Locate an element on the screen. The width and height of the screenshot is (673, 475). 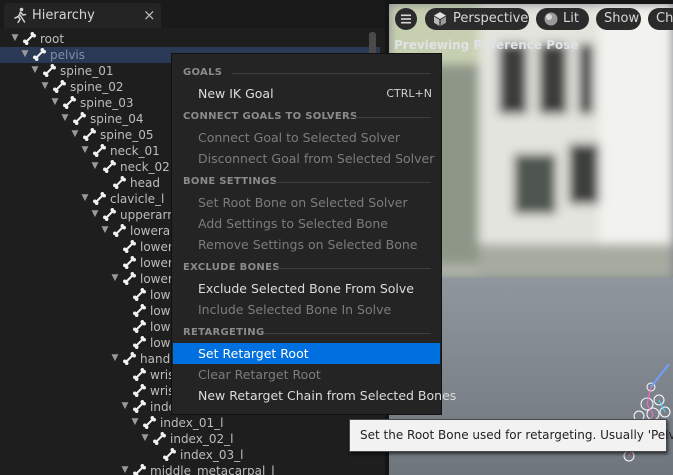
menu-header-connect-goals: CONNECT GOALS TO SOLVERS is located at coordinates (270, 116).